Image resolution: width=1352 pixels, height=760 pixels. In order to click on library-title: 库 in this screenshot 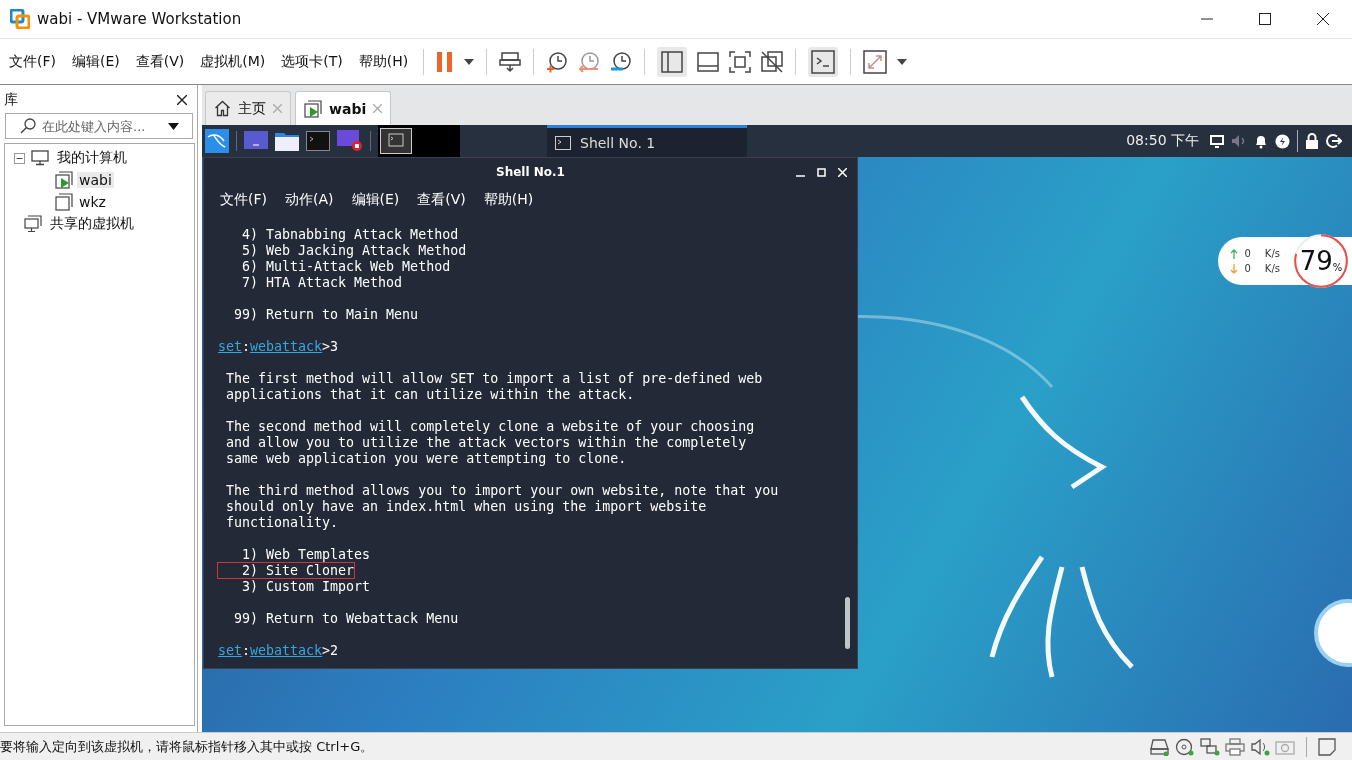, I will do `click(11, 100)`.